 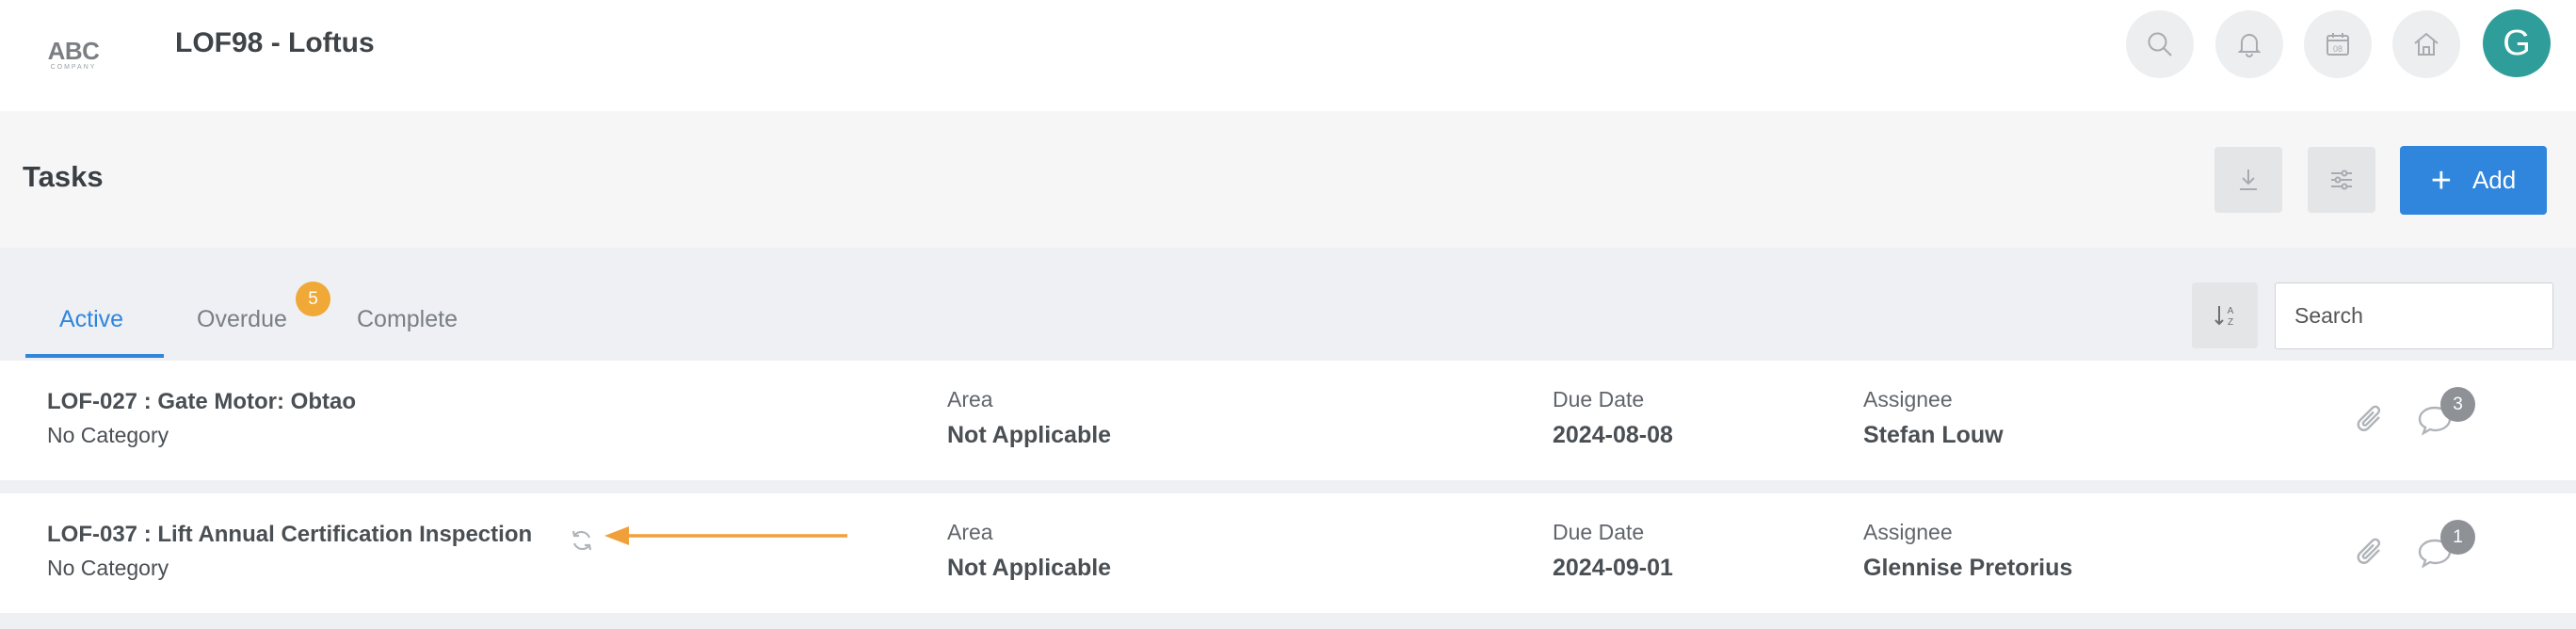 I want to click on recurring-icon, so click(x=582, y=540).